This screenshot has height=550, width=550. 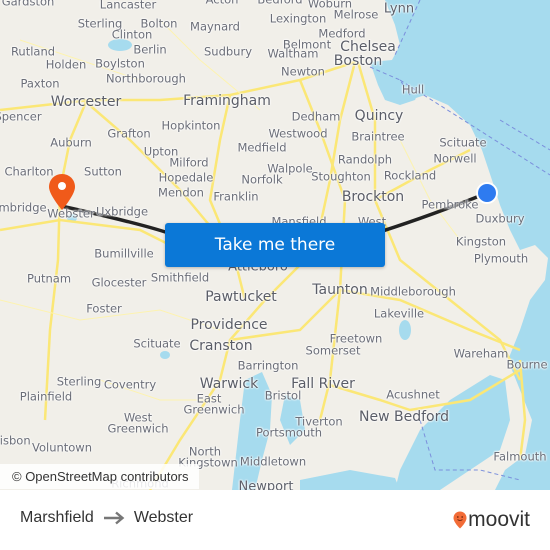 What do you see at coordinates (378, 136) in the screenshot?
I see `place-label: Braintree` at bounding box center [378, 136].